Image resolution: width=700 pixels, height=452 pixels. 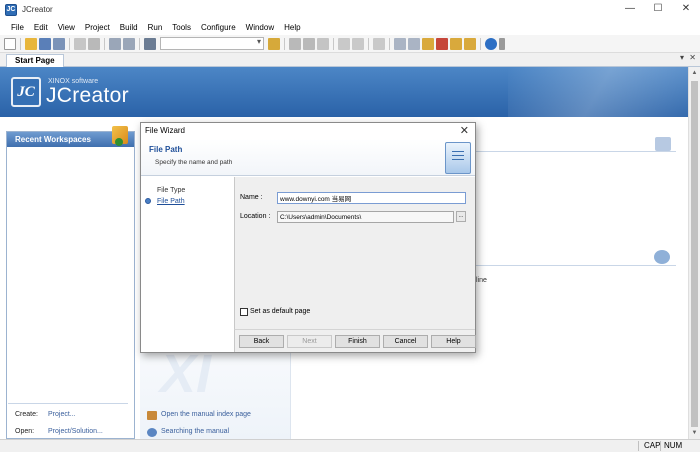 I want to click on paste-icon, so click(x=94, y=43).